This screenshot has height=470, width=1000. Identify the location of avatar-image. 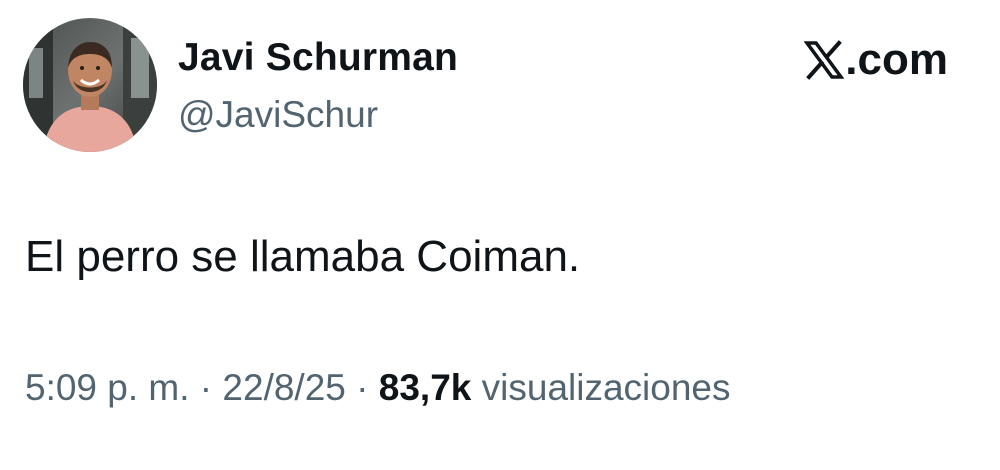
(90, 85).